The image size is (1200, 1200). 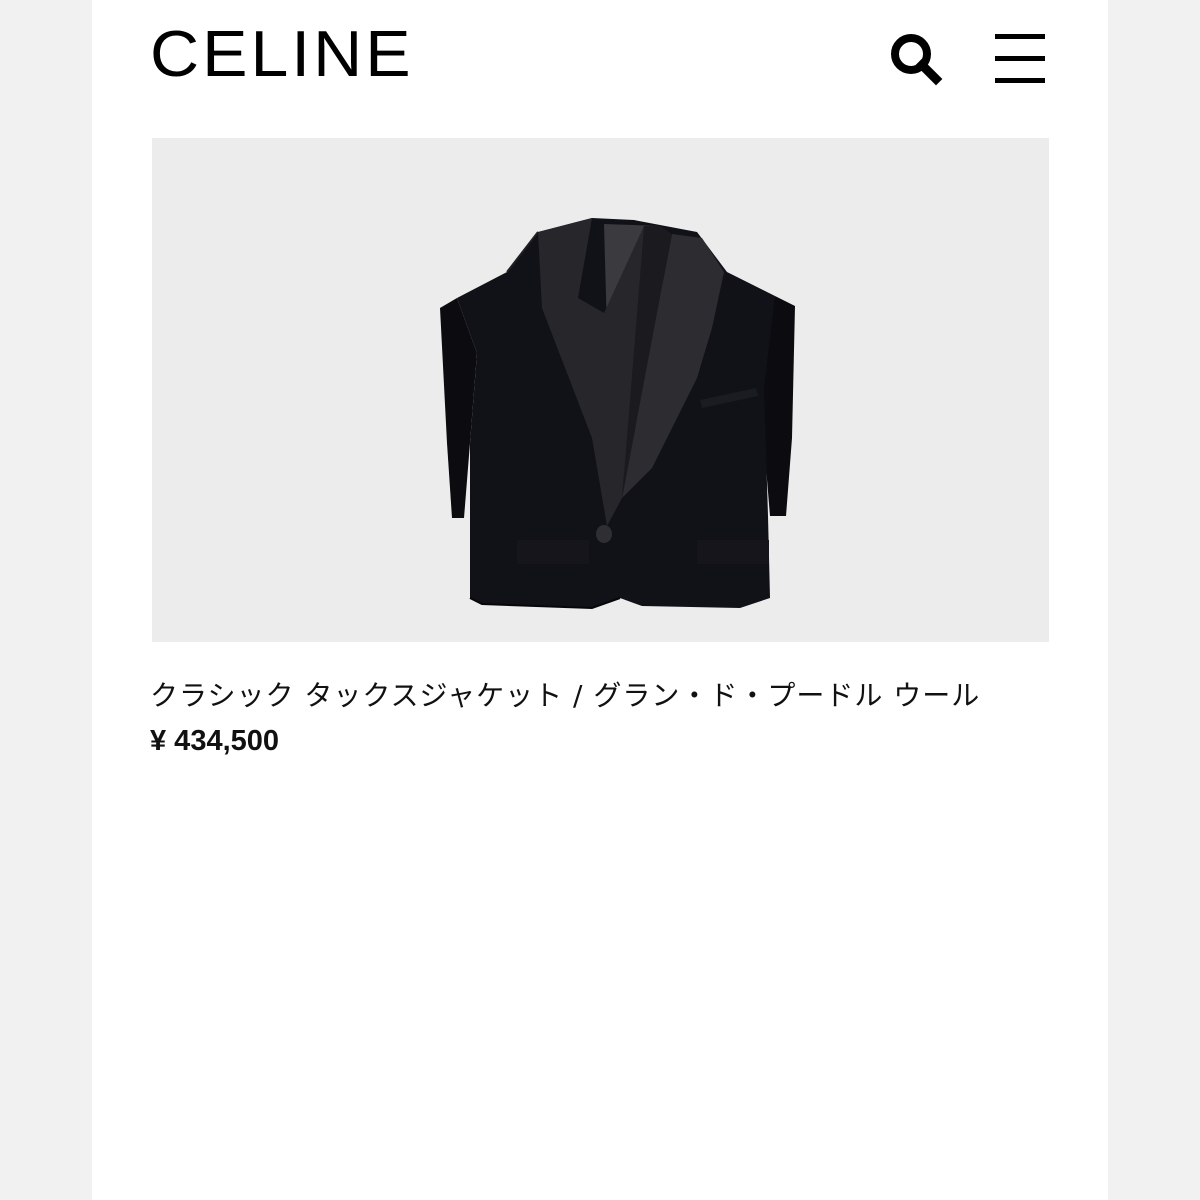 I want to click on search-button, so click(x=917, y=60).